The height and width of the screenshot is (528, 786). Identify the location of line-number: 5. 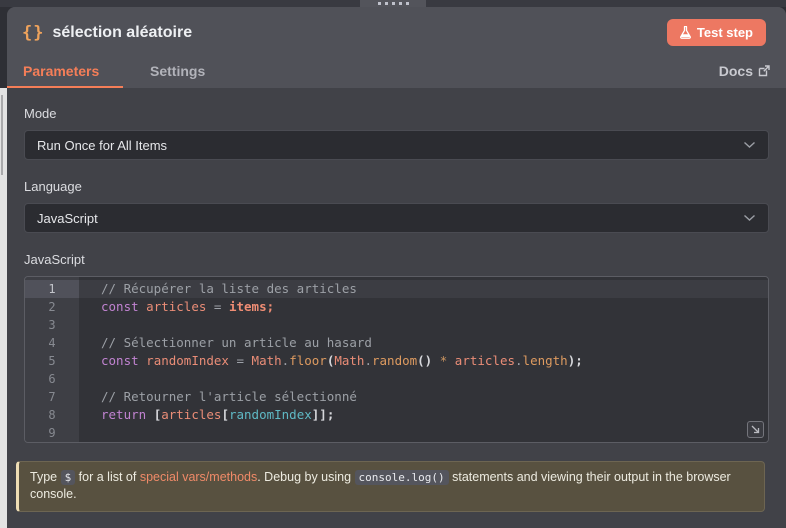
(52, 361).